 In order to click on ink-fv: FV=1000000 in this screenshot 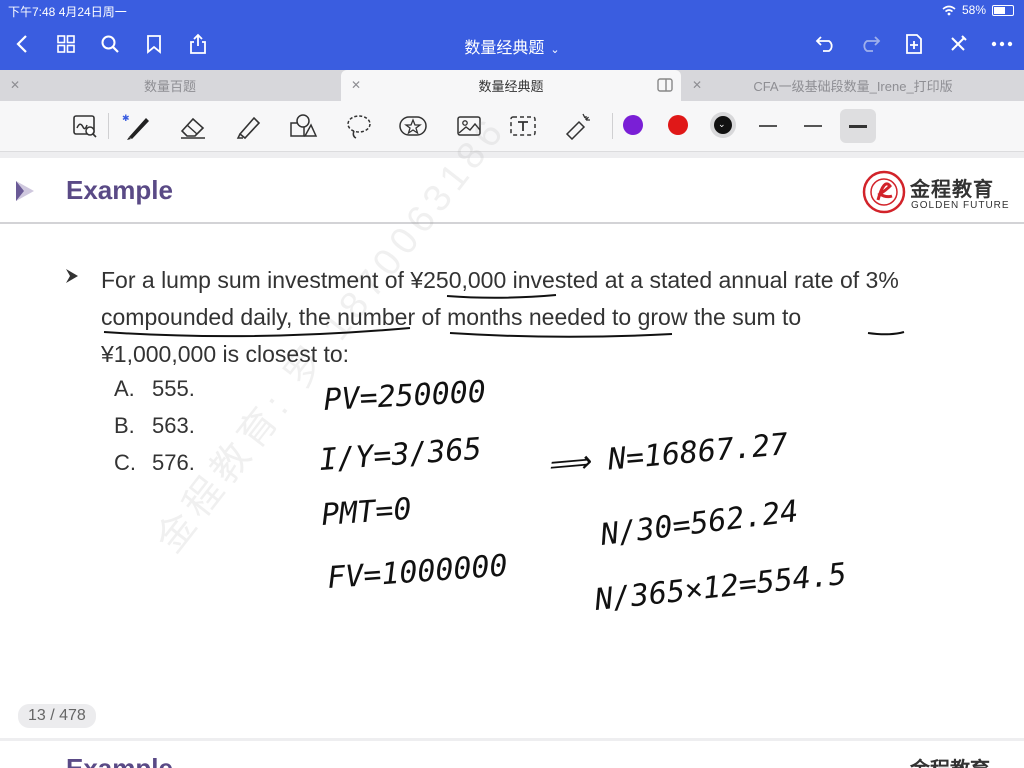, I will do `click(417, 572)`.